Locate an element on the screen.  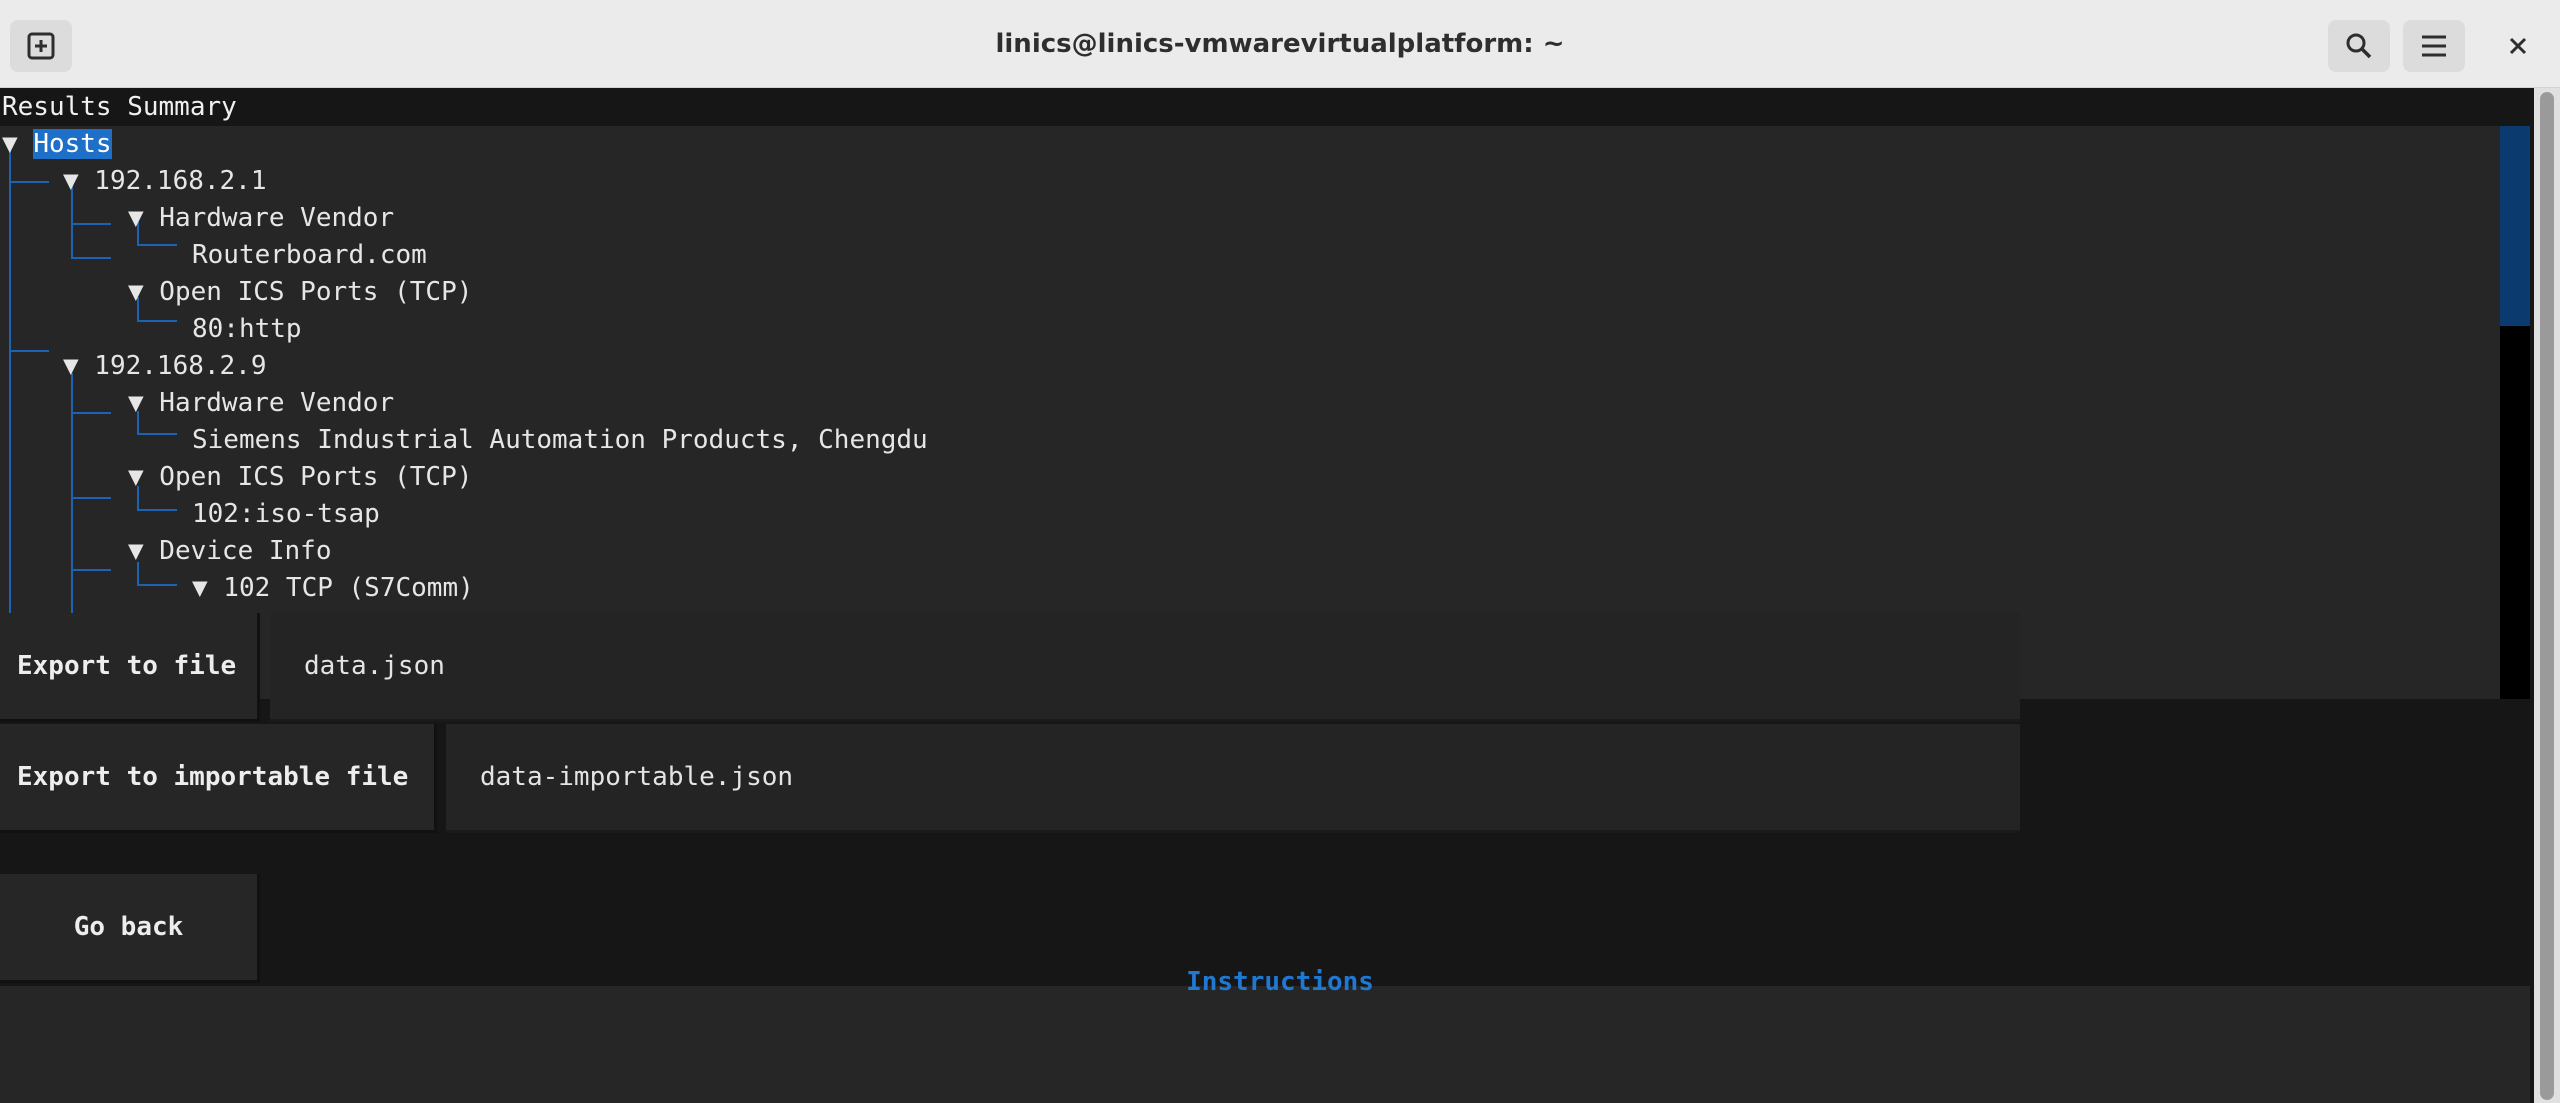
results-summary-heading: Results Summary is located at coordinates (119, 107).